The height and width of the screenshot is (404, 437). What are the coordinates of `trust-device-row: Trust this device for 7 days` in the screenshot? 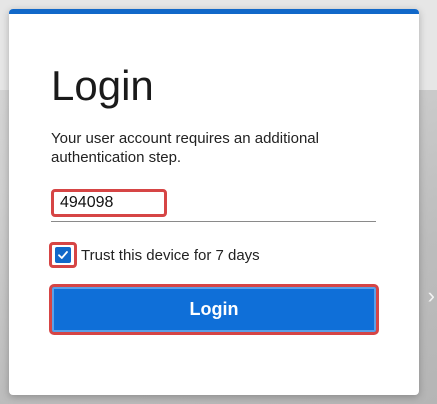 It's located at (154, 255).